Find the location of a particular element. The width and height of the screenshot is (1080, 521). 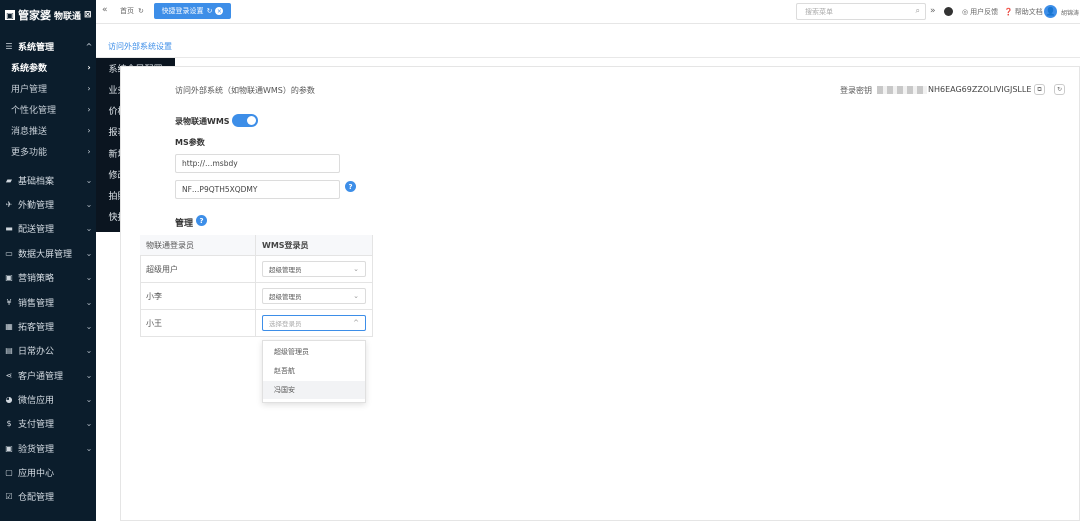

user-name: 胡锦涛 is located at coordinates (1070, 12).